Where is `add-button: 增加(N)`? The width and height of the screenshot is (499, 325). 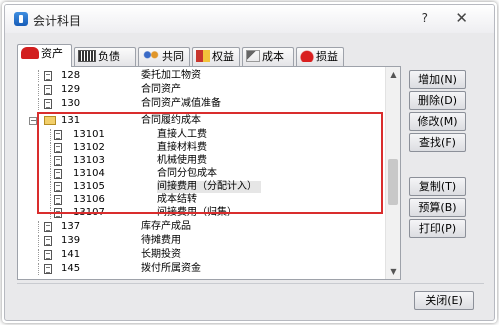 add-button: 增加(N) is located at coordinates (437, 79).